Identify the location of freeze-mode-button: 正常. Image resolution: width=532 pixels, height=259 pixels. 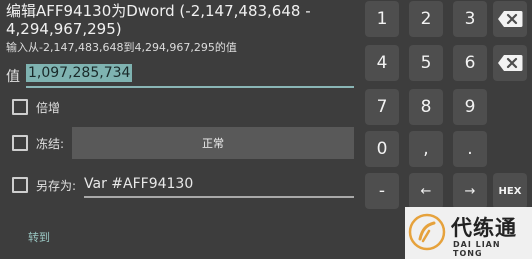
(213, 143).